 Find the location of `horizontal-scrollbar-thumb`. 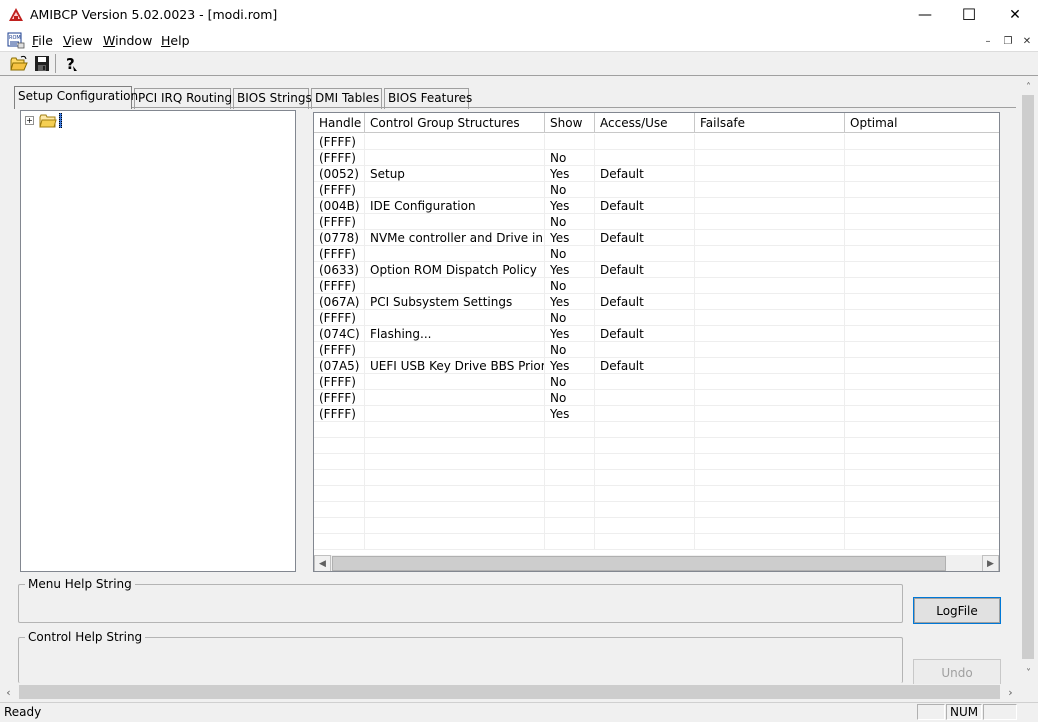

horizontal-scrollbar-thumb is located at coordinates (509, 692).